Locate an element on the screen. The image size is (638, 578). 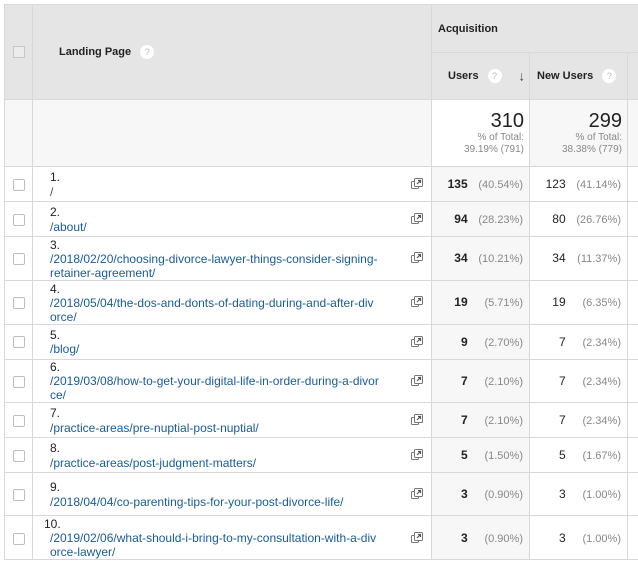
next-column-total-cell is located at coordinates (632, 133).